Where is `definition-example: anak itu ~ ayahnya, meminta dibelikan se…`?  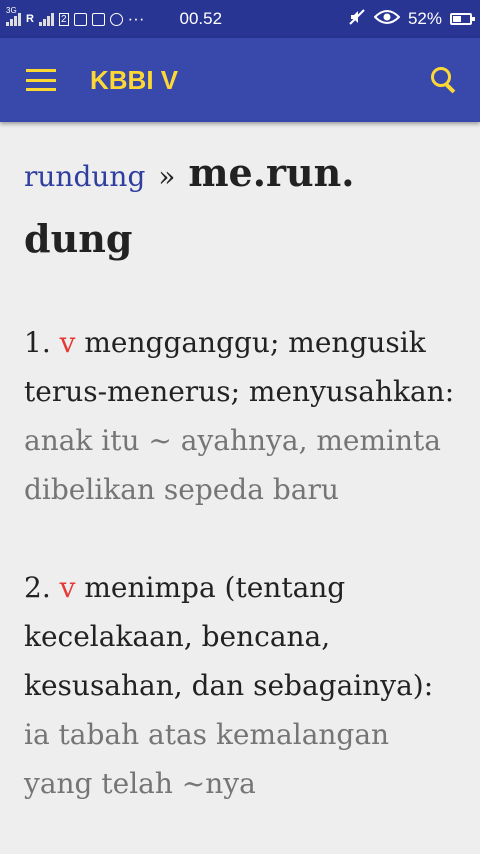 definition-example: anak itu ~ ayahnya, meminta dibelikan se… is located at coordinates (232, 465).